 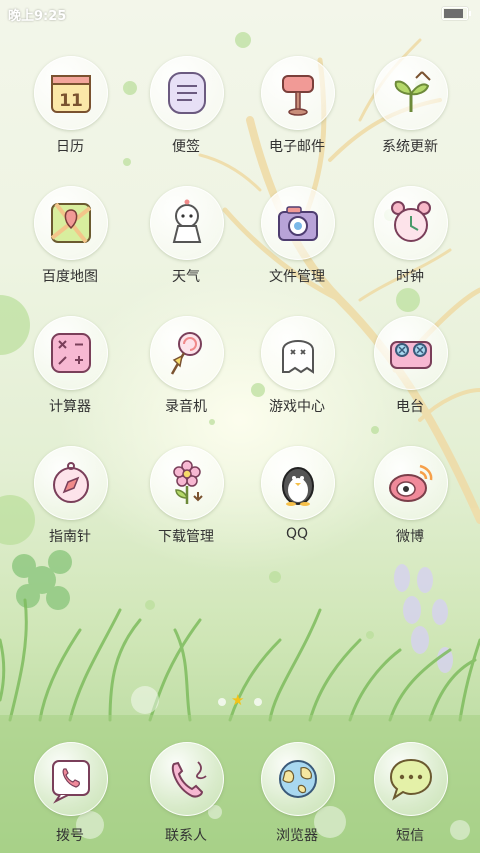 I want to click on telephone-handset-icon, so click(x=189, y=779).